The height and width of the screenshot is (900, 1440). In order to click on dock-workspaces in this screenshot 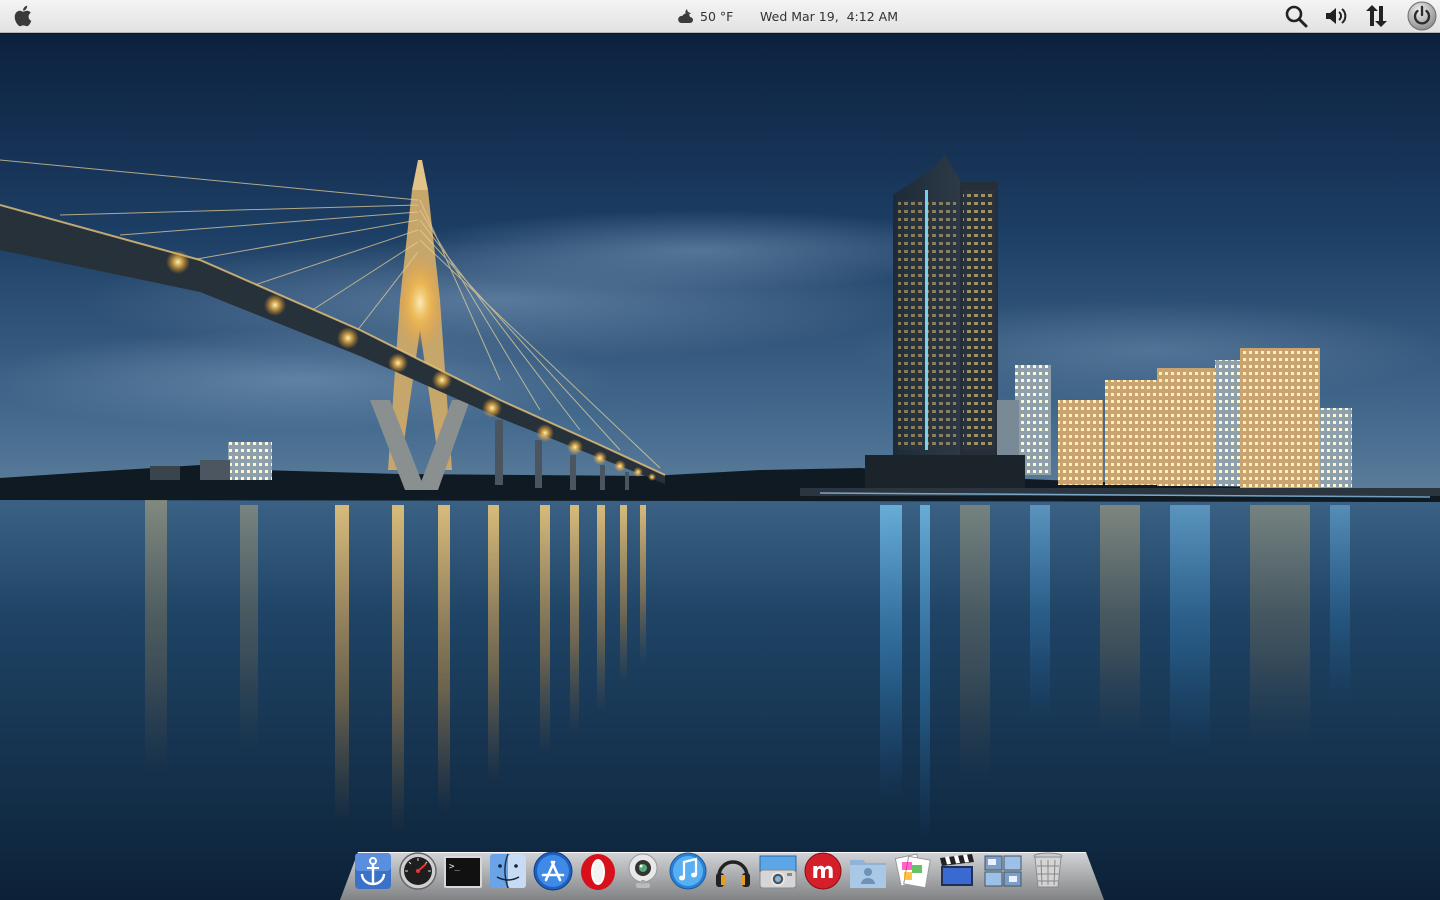, I will do `click(1003, 868)`.